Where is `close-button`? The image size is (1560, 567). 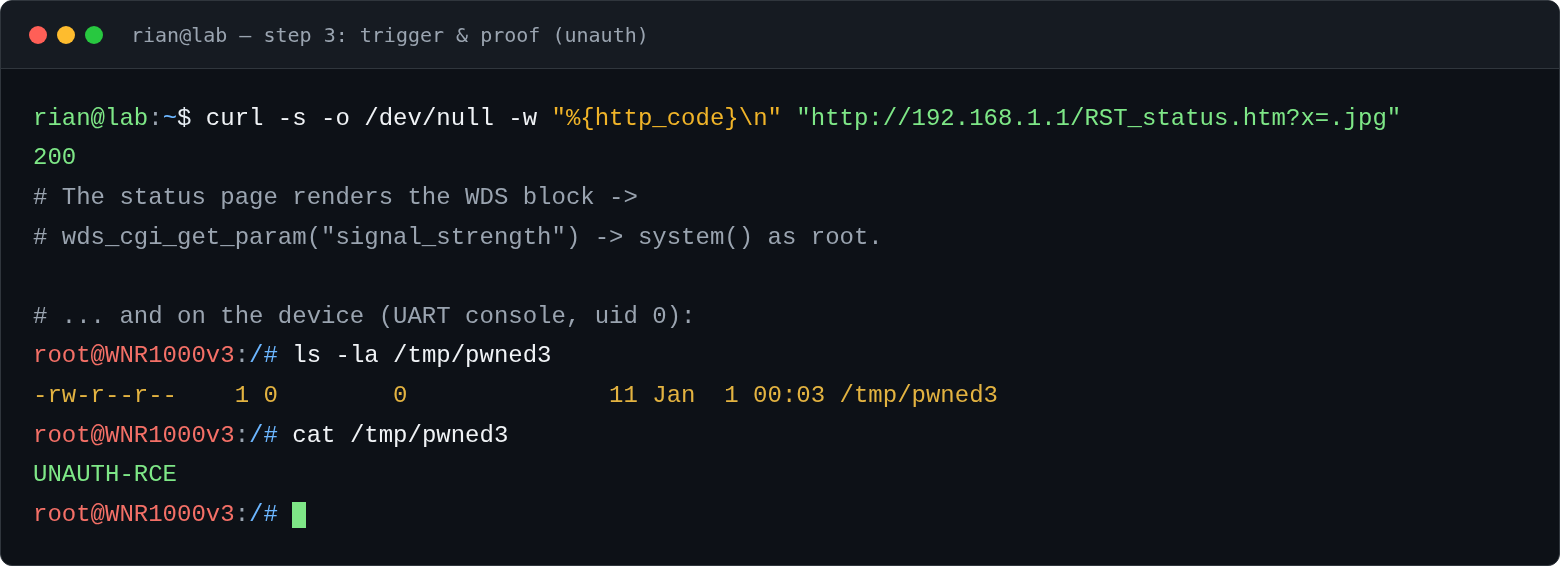
close-button is located at coordinates (38, 34).